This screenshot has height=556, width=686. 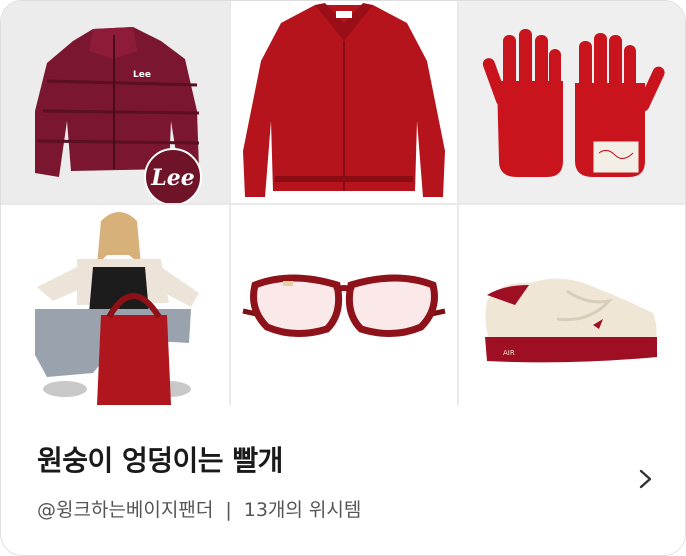 What do you see at coordinates (302, 510) in the screenshot?
I see `item-count: 13개의 위시템` at bounding box center [302, 510].